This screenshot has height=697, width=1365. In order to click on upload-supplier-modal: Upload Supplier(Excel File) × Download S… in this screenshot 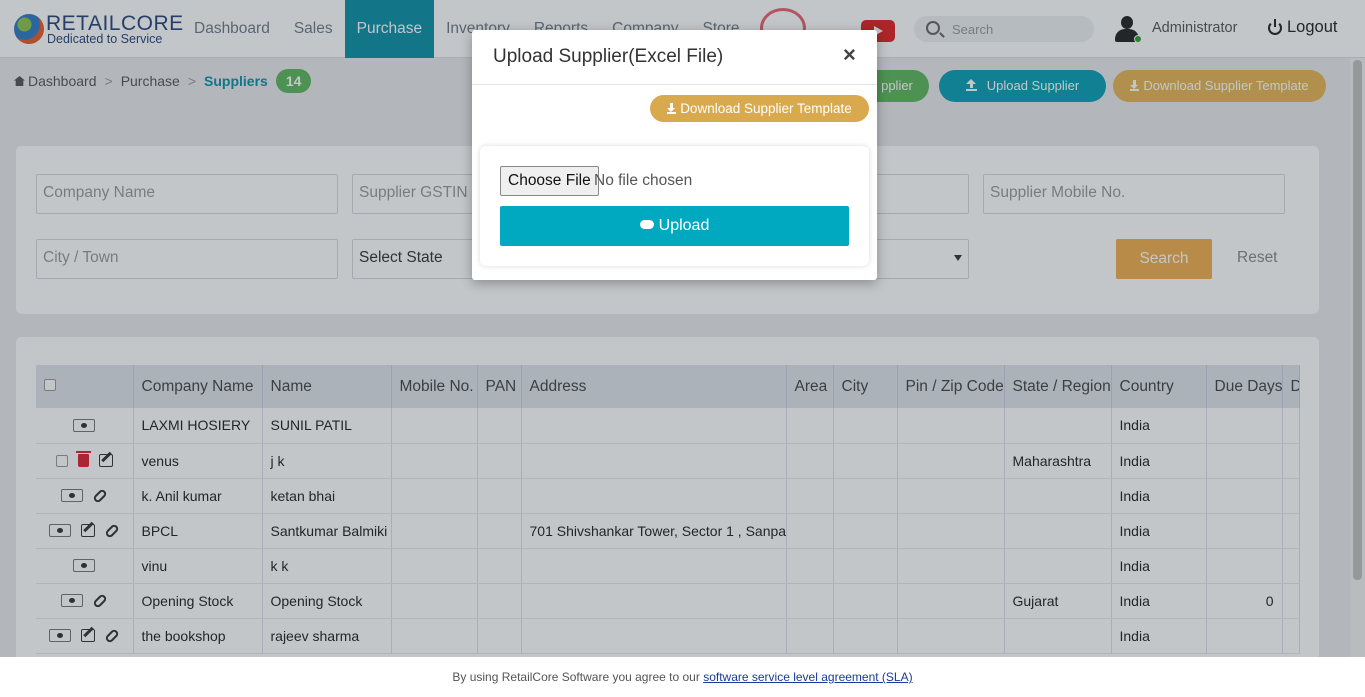, I will do `click(674, 155)`.